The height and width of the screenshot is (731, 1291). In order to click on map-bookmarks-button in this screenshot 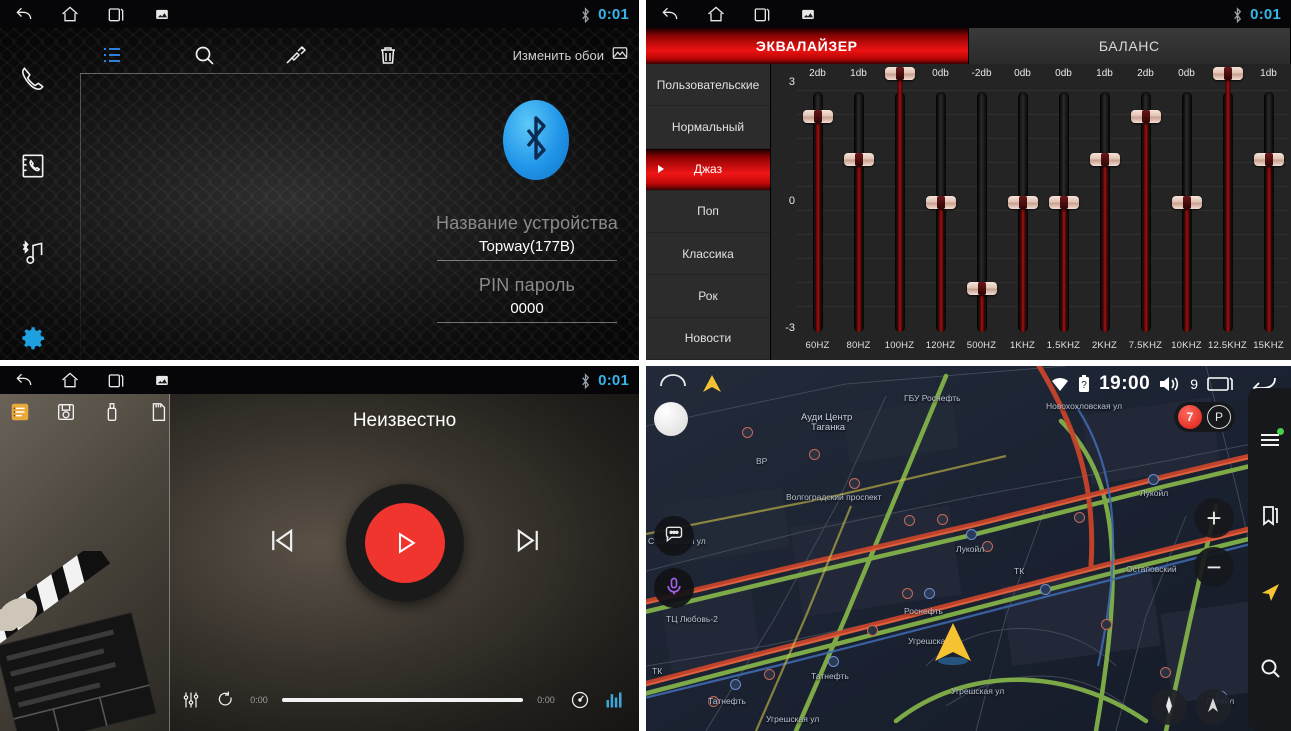, I will do `click(1270, 518)`.